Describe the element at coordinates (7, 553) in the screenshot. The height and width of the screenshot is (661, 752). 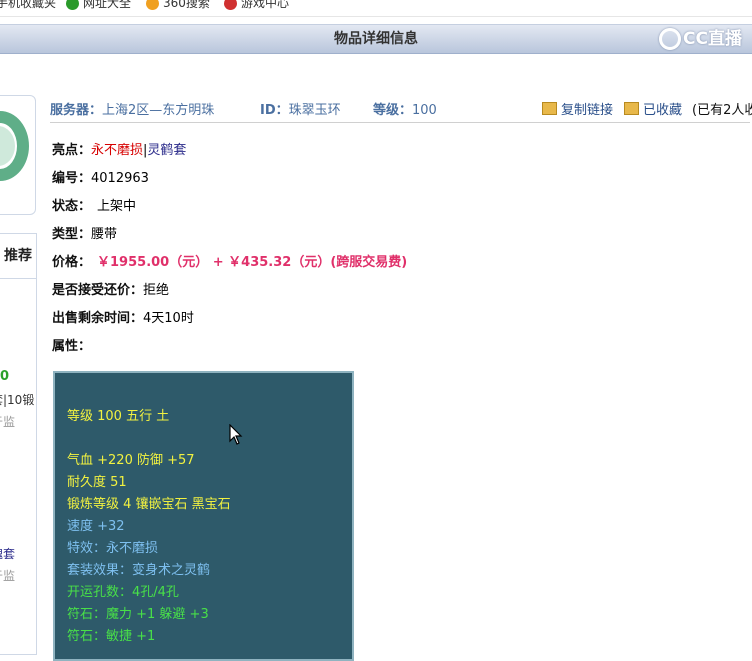
I see `recommend-desc: 魂套` at that location.